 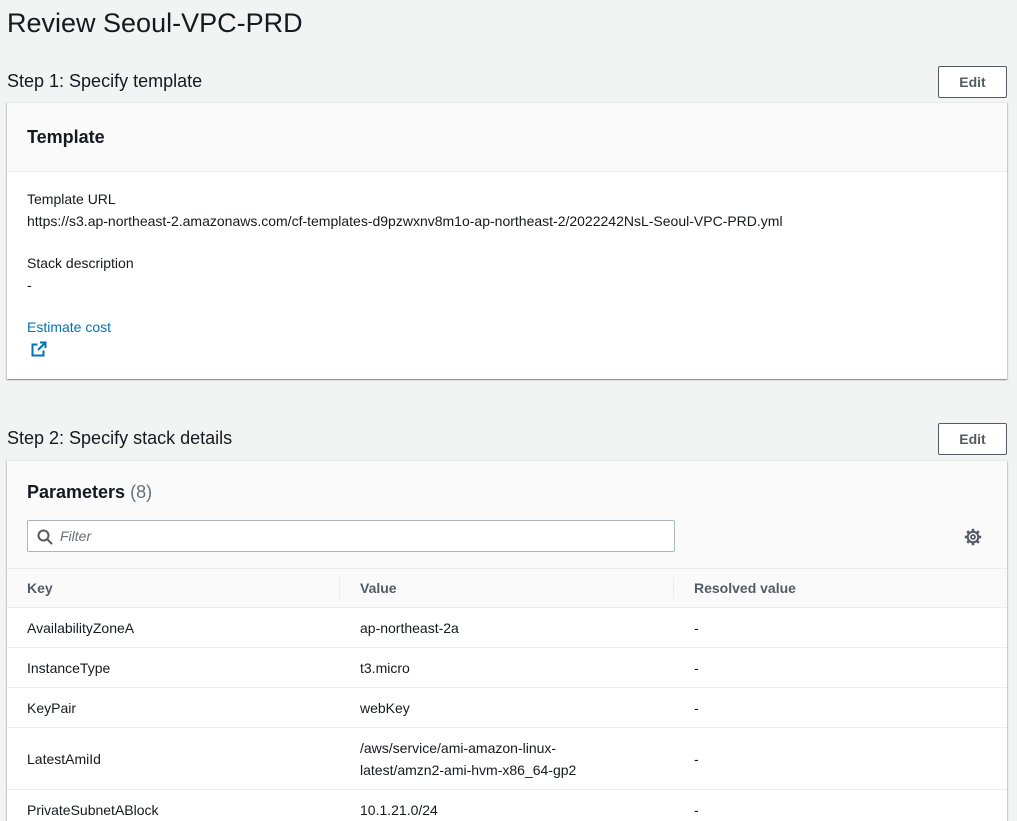 What do you see at coordinates (40, 588) in the screenshot?
I see `column-header-key: Key` at bounding box center [40, 588].